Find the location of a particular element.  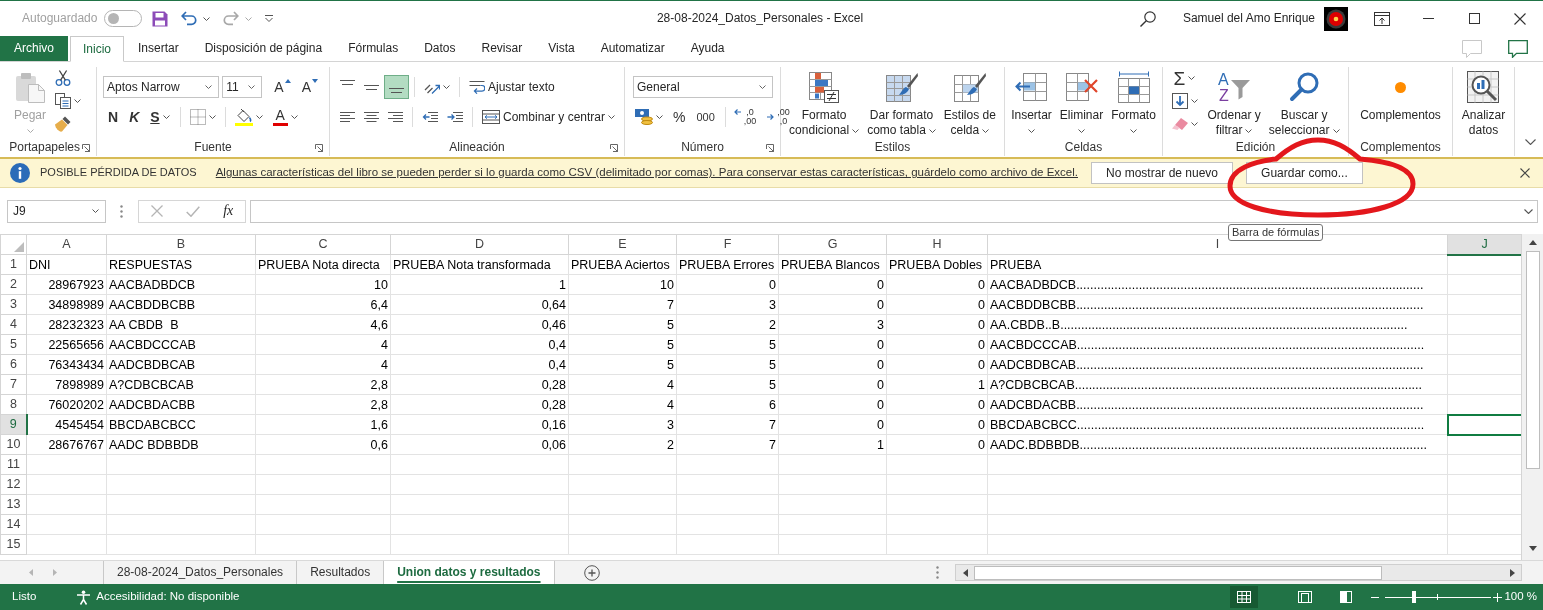

column-header: C is located at coordinates (323, 244).